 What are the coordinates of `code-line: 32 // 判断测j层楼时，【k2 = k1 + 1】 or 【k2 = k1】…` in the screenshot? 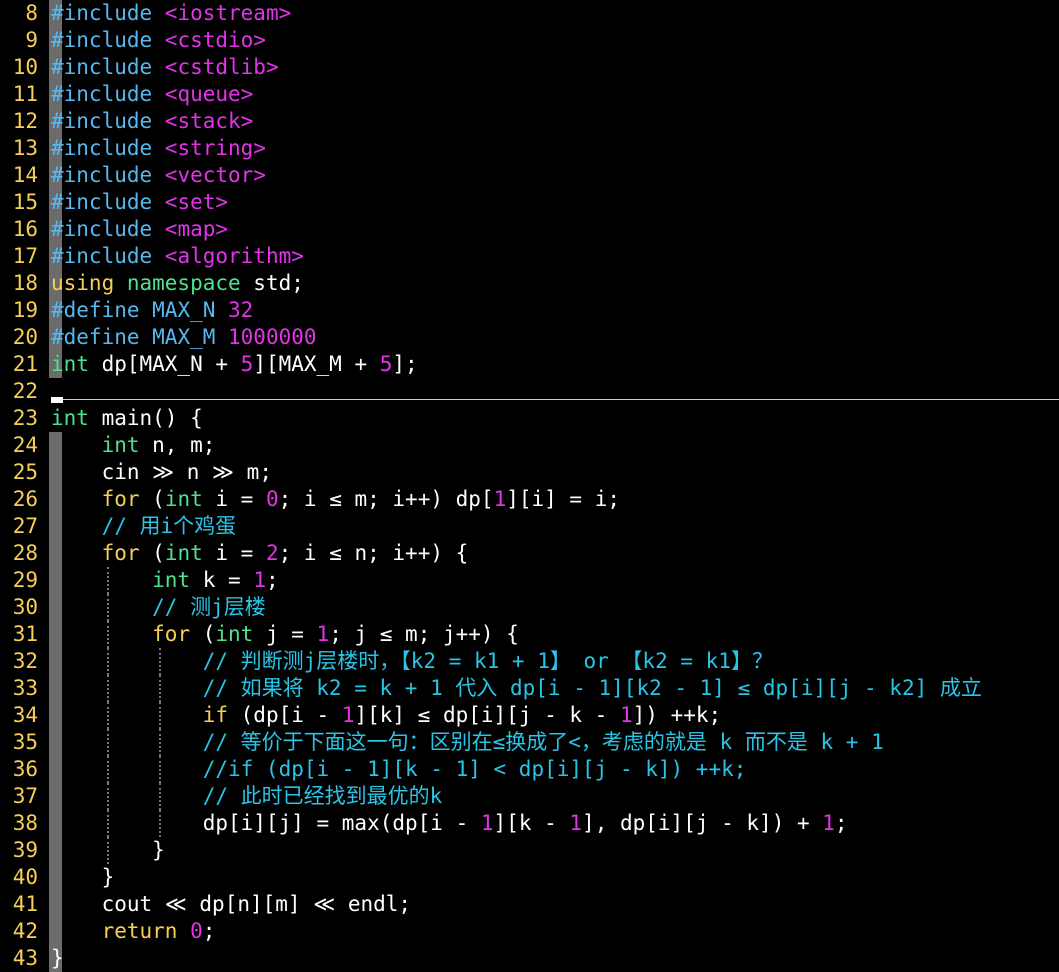 It's located at (529, 661).